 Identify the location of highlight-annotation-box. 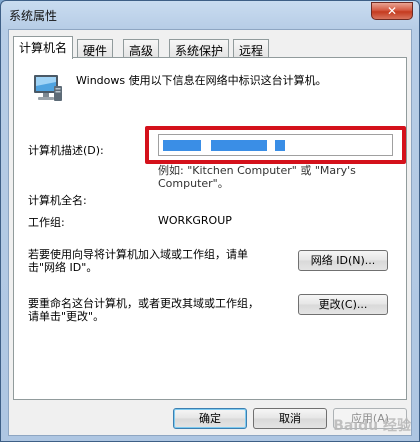
(275, 145).